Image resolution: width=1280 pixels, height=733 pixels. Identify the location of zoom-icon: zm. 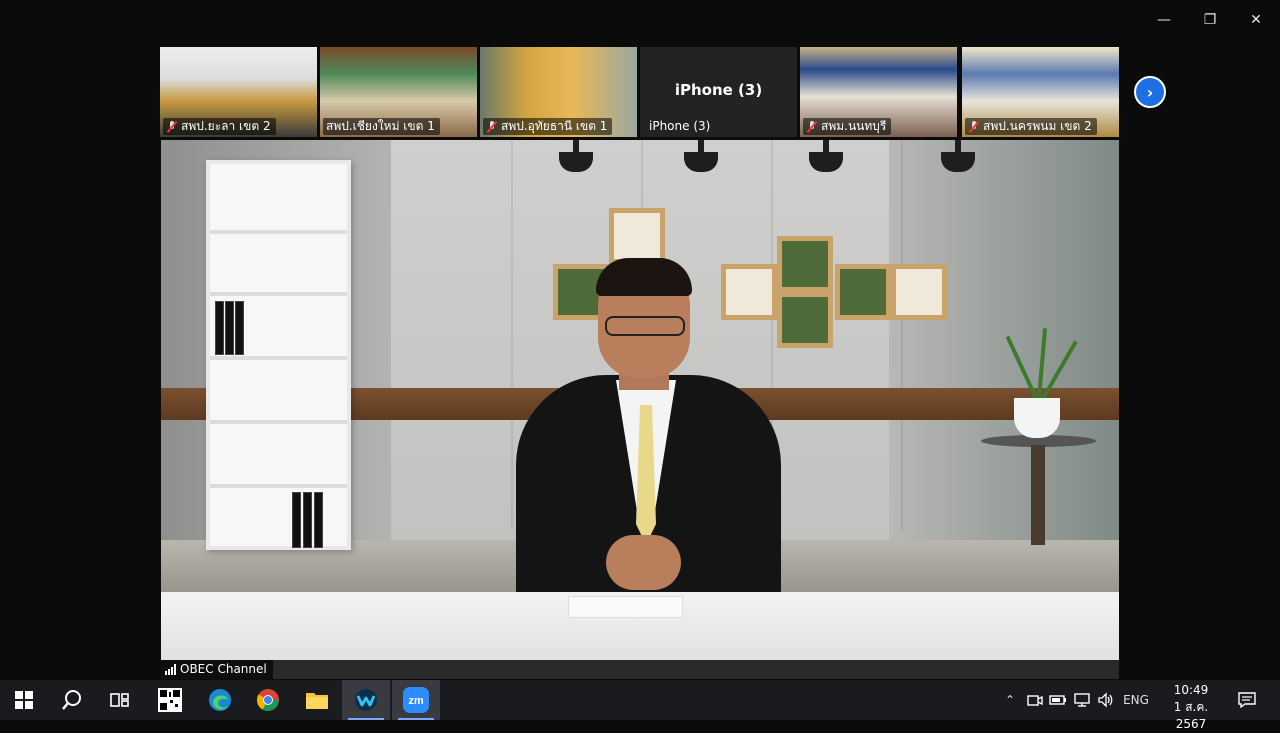
(416, 700).